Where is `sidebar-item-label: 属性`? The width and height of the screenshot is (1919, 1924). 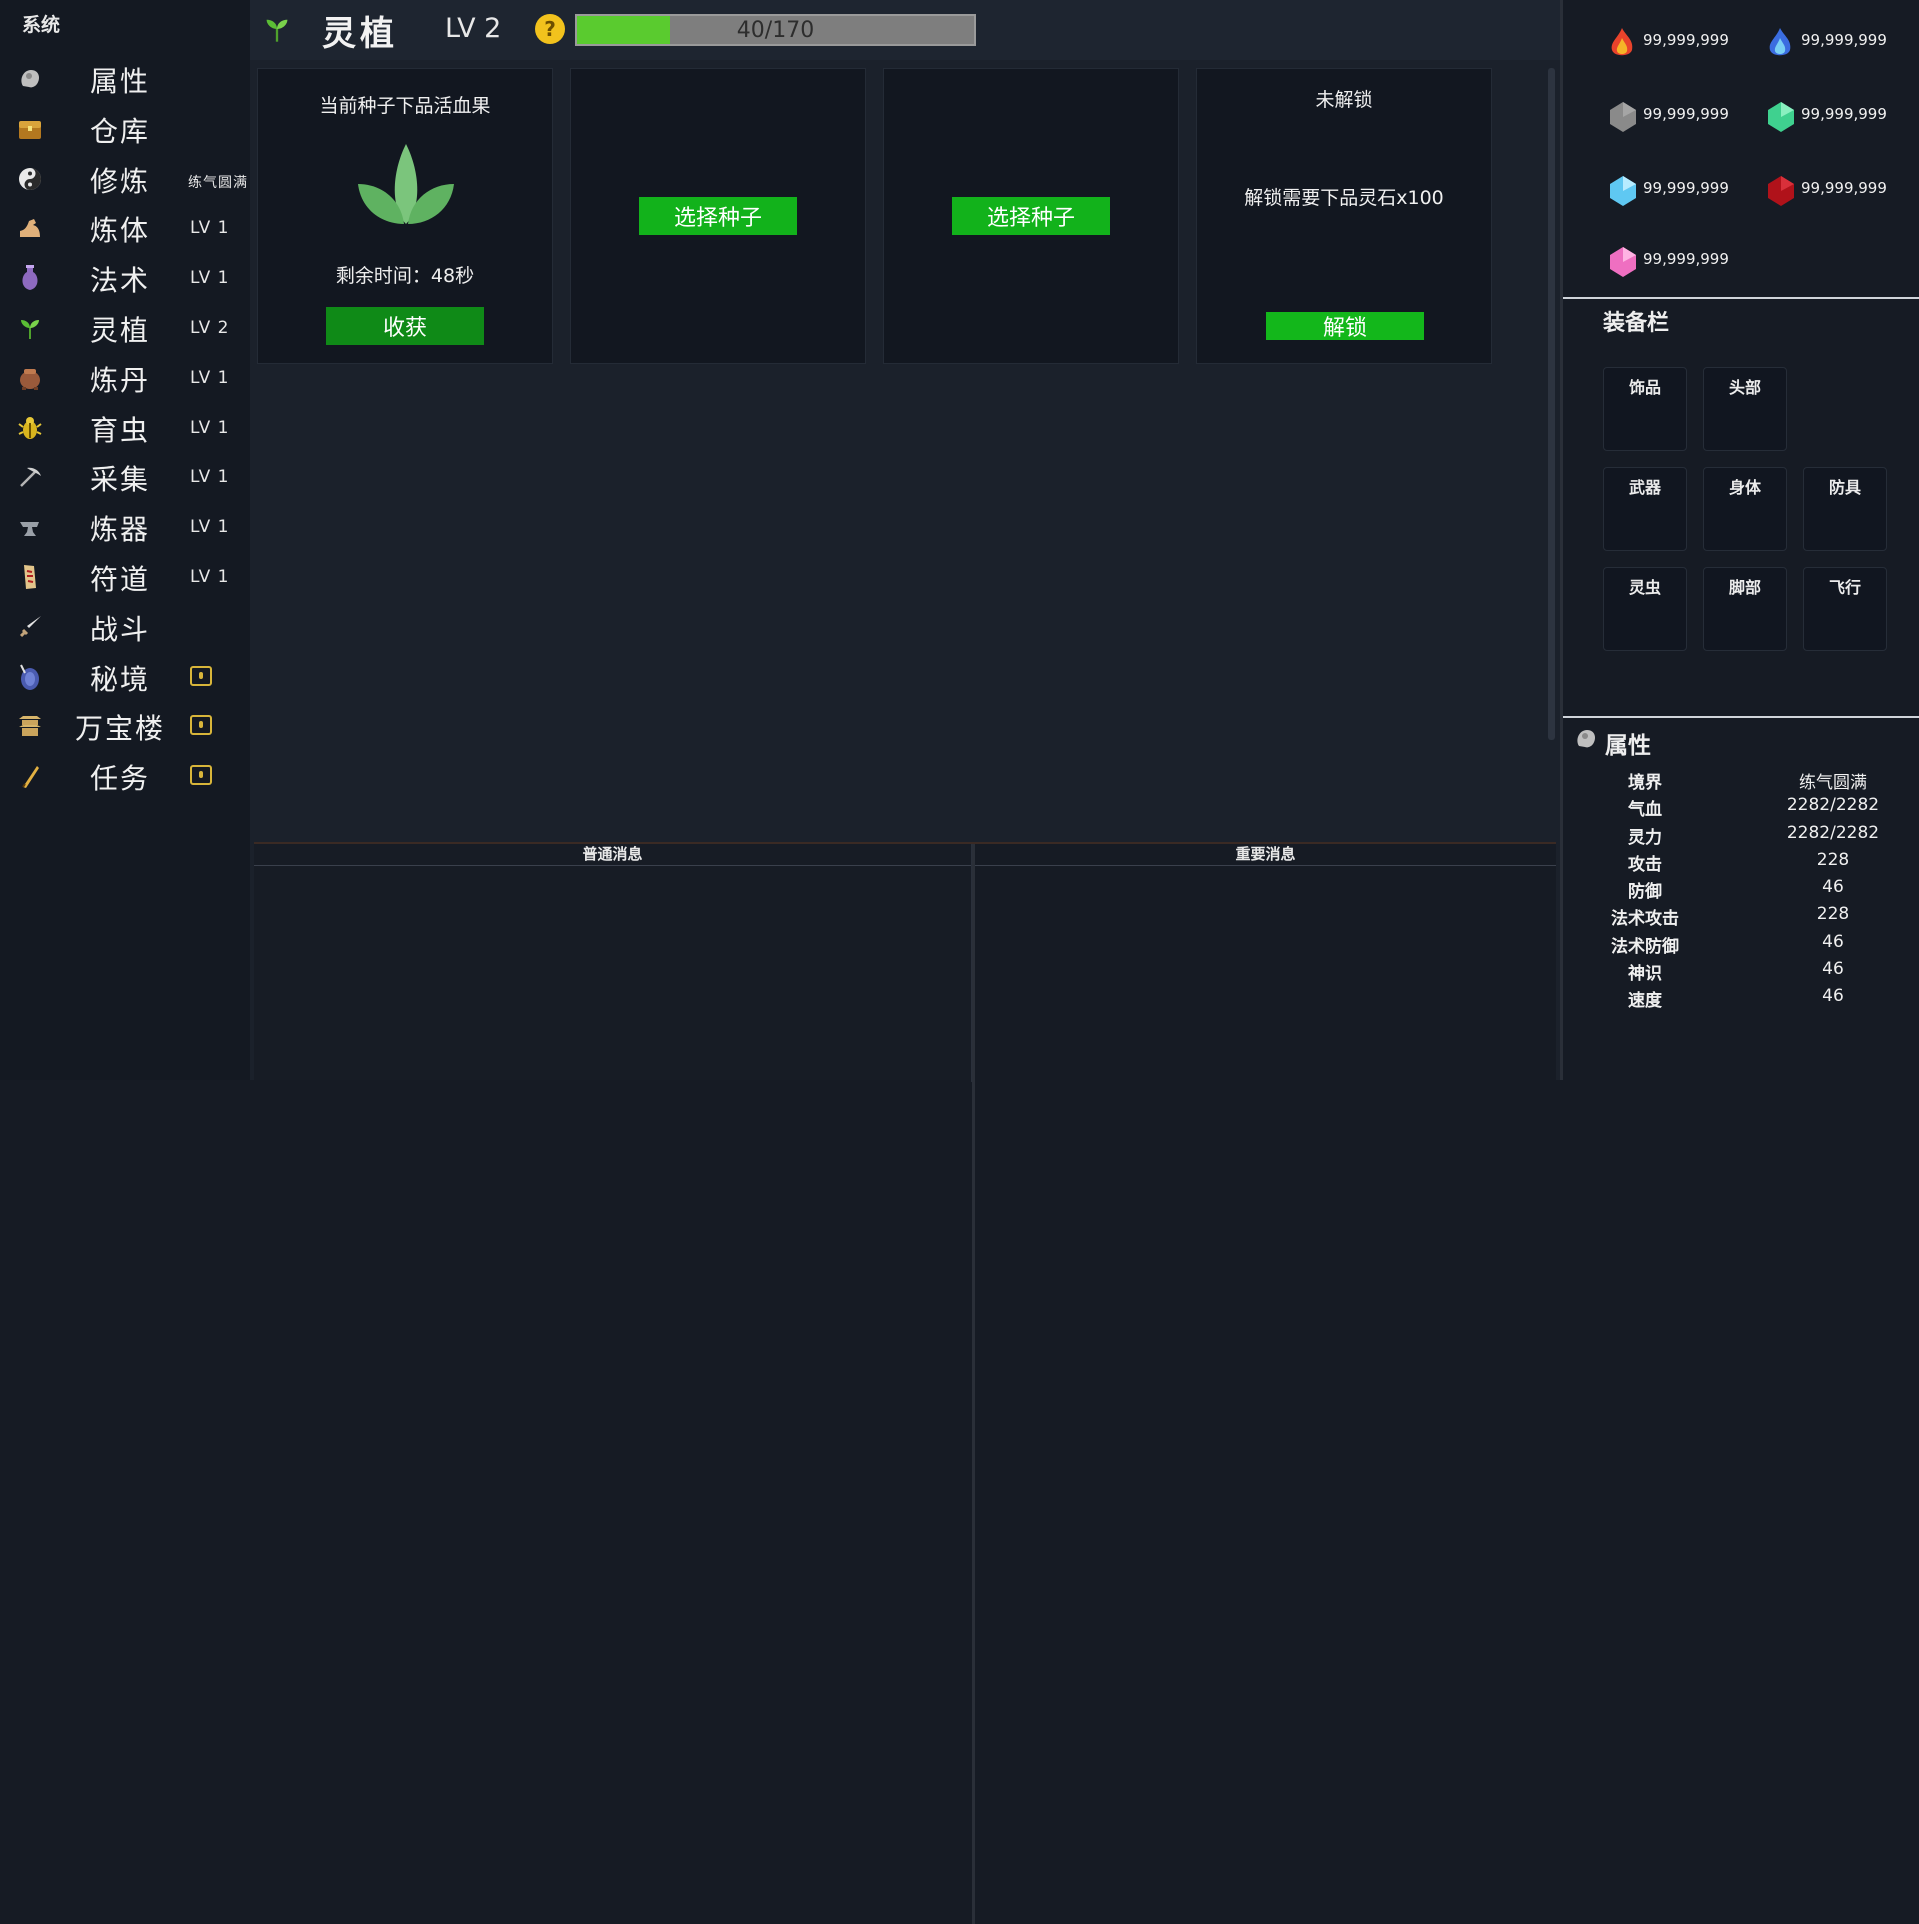
sidebar-item-label: 属性 is located at coordinates (119, 81).